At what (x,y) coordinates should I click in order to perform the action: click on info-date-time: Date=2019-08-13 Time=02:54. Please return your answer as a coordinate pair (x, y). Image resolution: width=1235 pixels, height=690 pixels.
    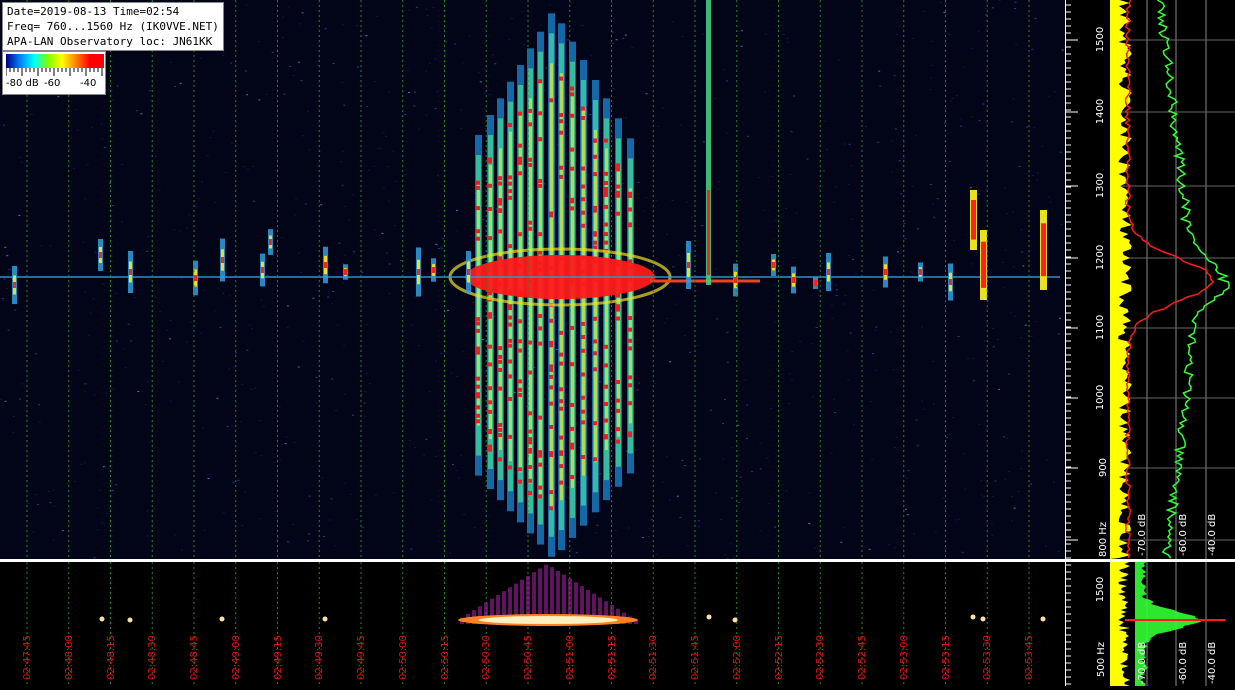
    Looking at the image, I should click on (113, 11).